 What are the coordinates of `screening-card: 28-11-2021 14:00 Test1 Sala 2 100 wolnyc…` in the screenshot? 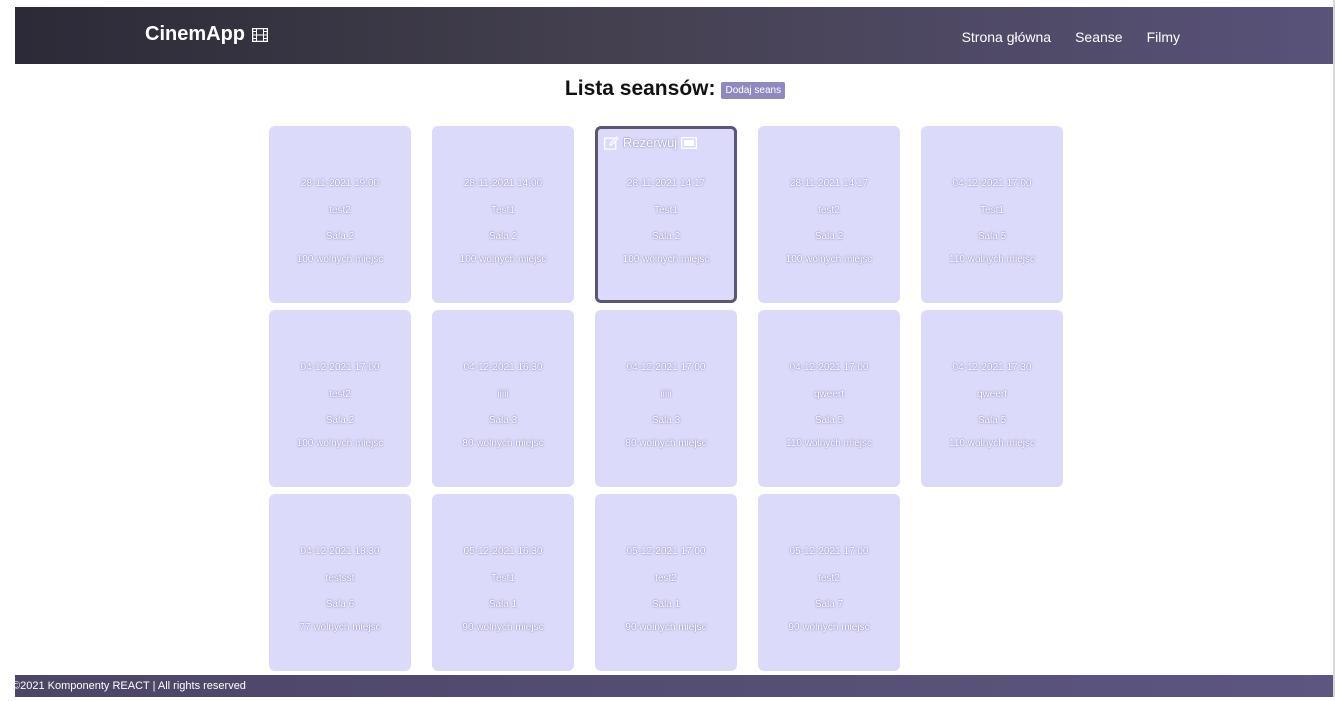 It's located at (503, 214).